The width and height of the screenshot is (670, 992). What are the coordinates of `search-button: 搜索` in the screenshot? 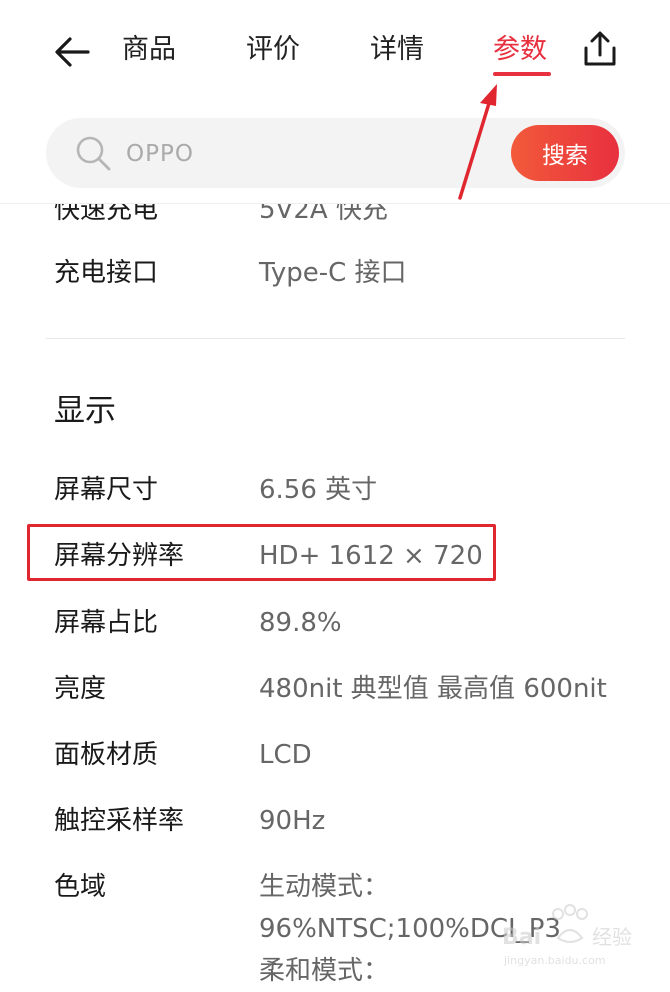 It's located at (565, 153).